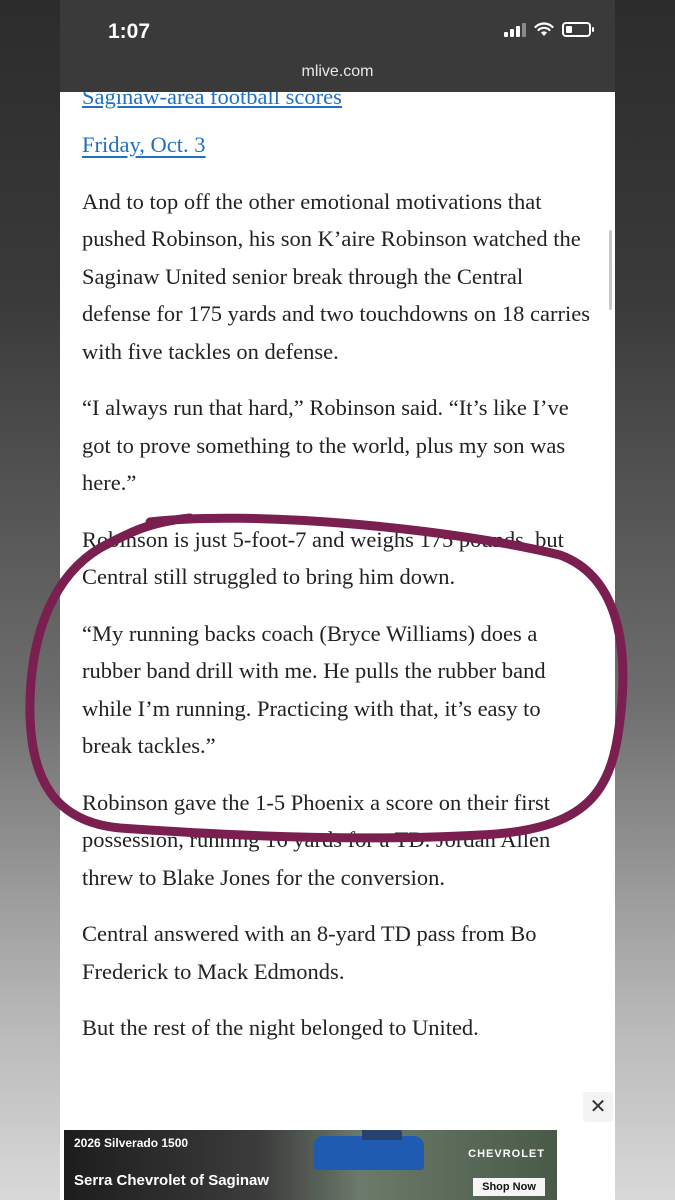 The width and height of the screenshot is (675, 1200). Describe the element at coordinates (172, 1180) in the screenshot. I see `ad-dealer-name: Serra Chevrolet of Saginaw` at that location.